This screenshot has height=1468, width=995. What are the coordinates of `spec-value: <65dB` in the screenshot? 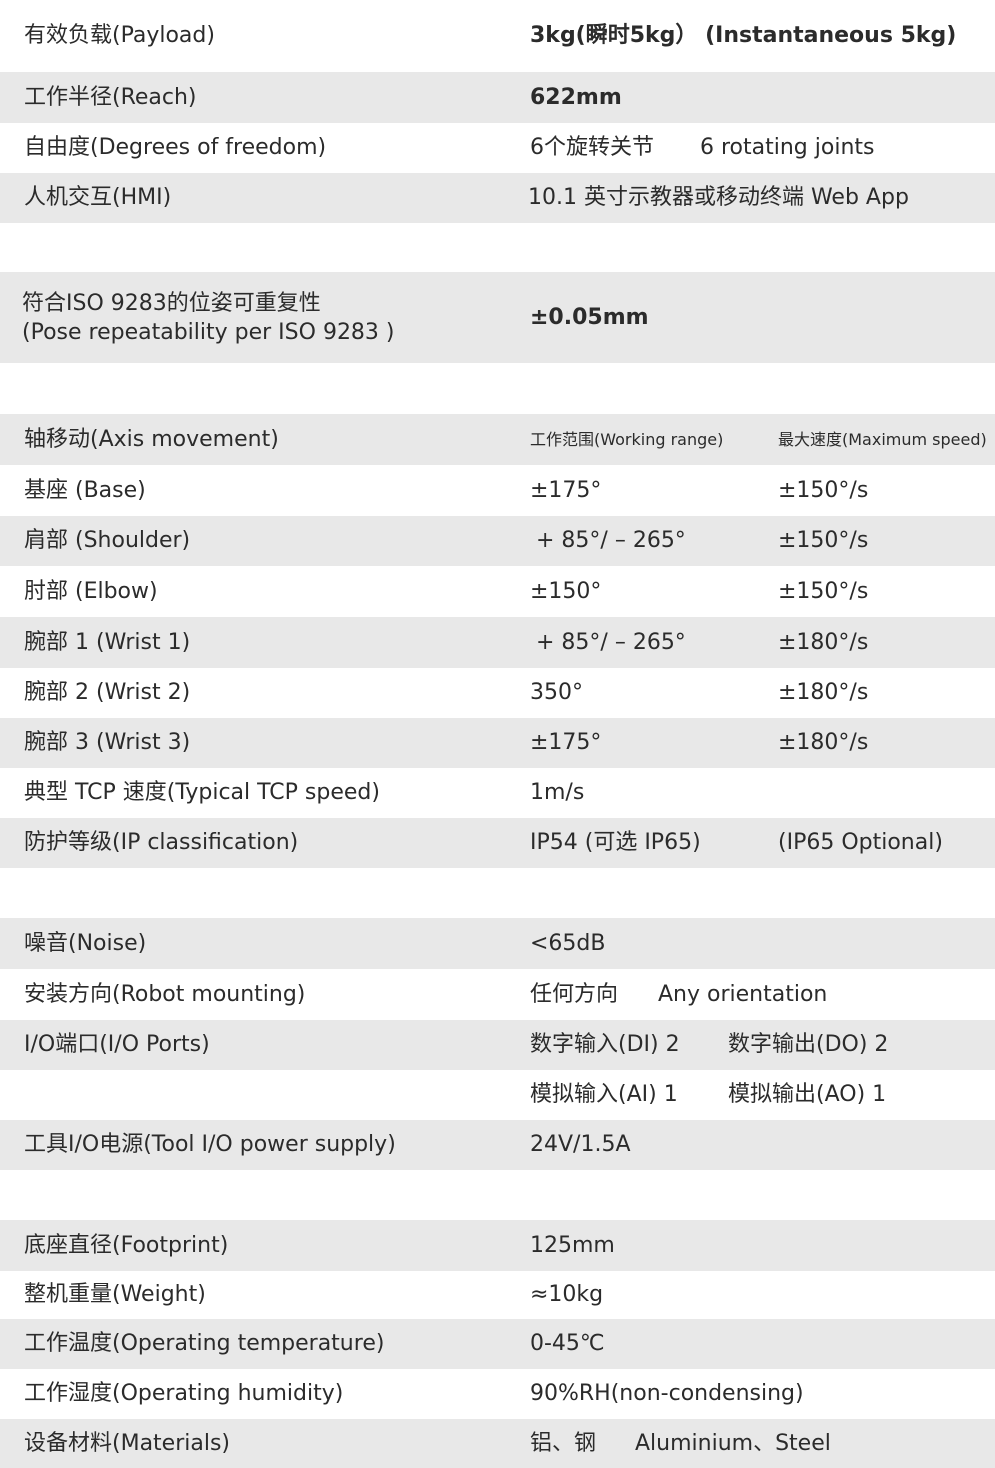 It's located at (568, 943).